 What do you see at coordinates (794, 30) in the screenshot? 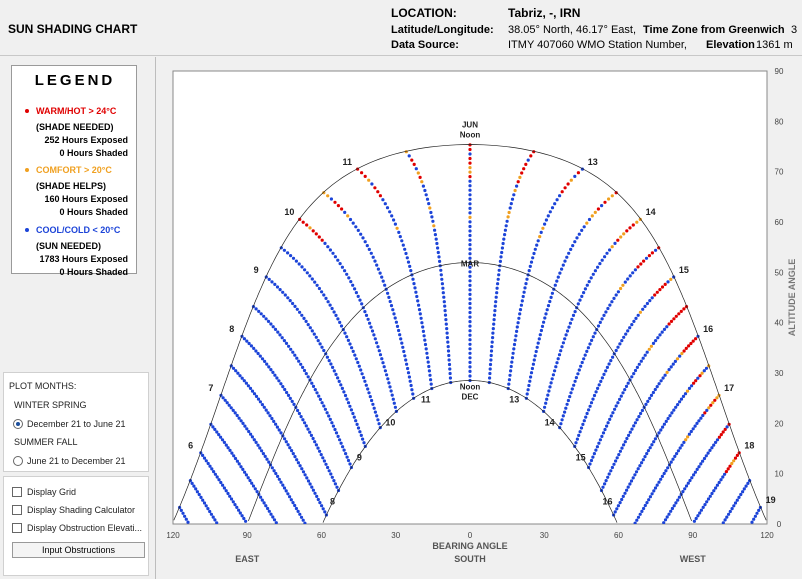
I see `timezone-value: 3` at bounding box center [794, 30].